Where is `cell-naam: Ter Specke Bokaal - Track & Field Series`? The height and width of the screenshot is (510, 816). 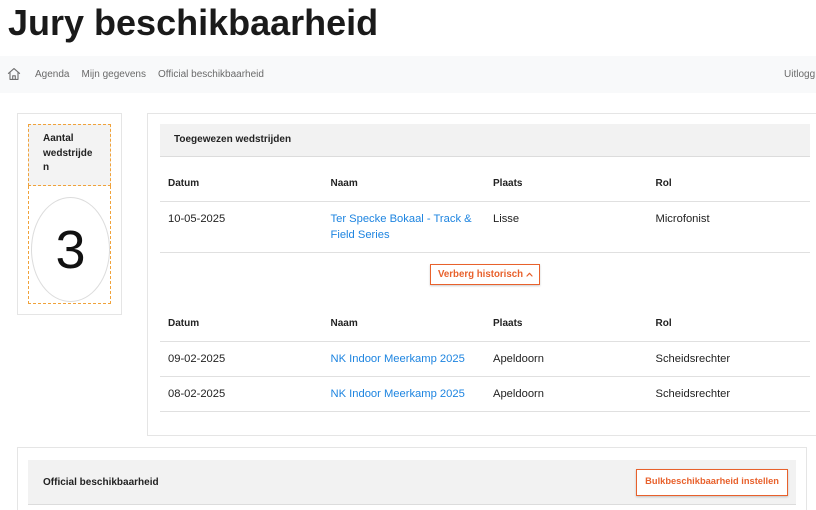
cell-naam: Ter Specke Bokaal - Track & Field Series is located at coordinates (403, 227).